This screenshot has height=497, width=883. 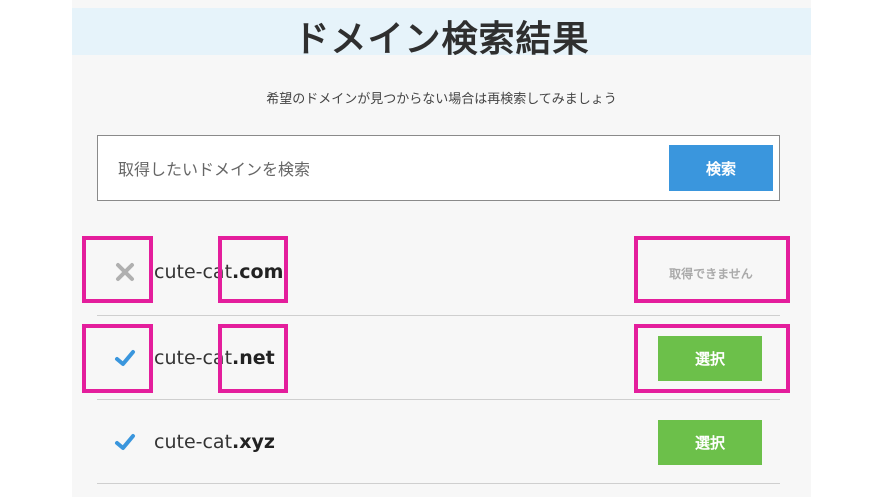 What do you see at coordinates (378, 169) in the screenshot?
I see `search-input` at bounding box center [378, 169].